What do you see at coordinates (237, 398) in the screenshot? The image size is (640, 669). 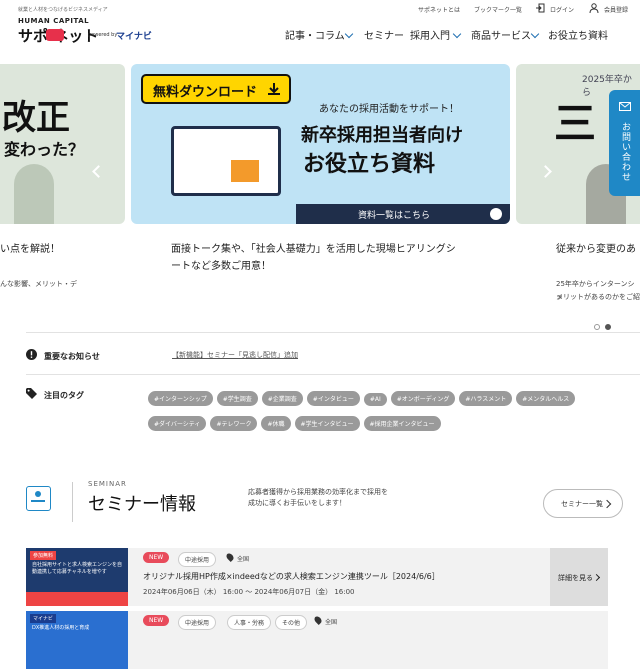 I see `tag-chip: #学生調査` at bounding box center [237, 398].